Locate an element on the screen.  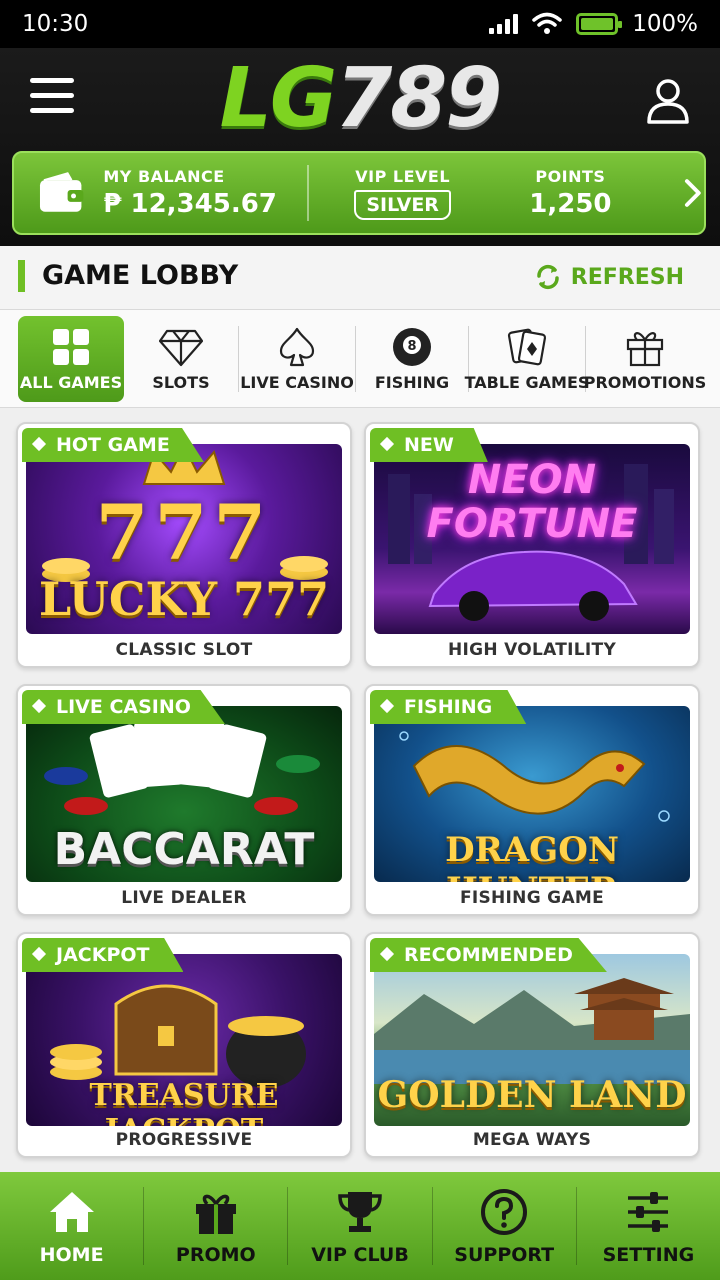
sliders-icon is located at coordinates (648, 1212).